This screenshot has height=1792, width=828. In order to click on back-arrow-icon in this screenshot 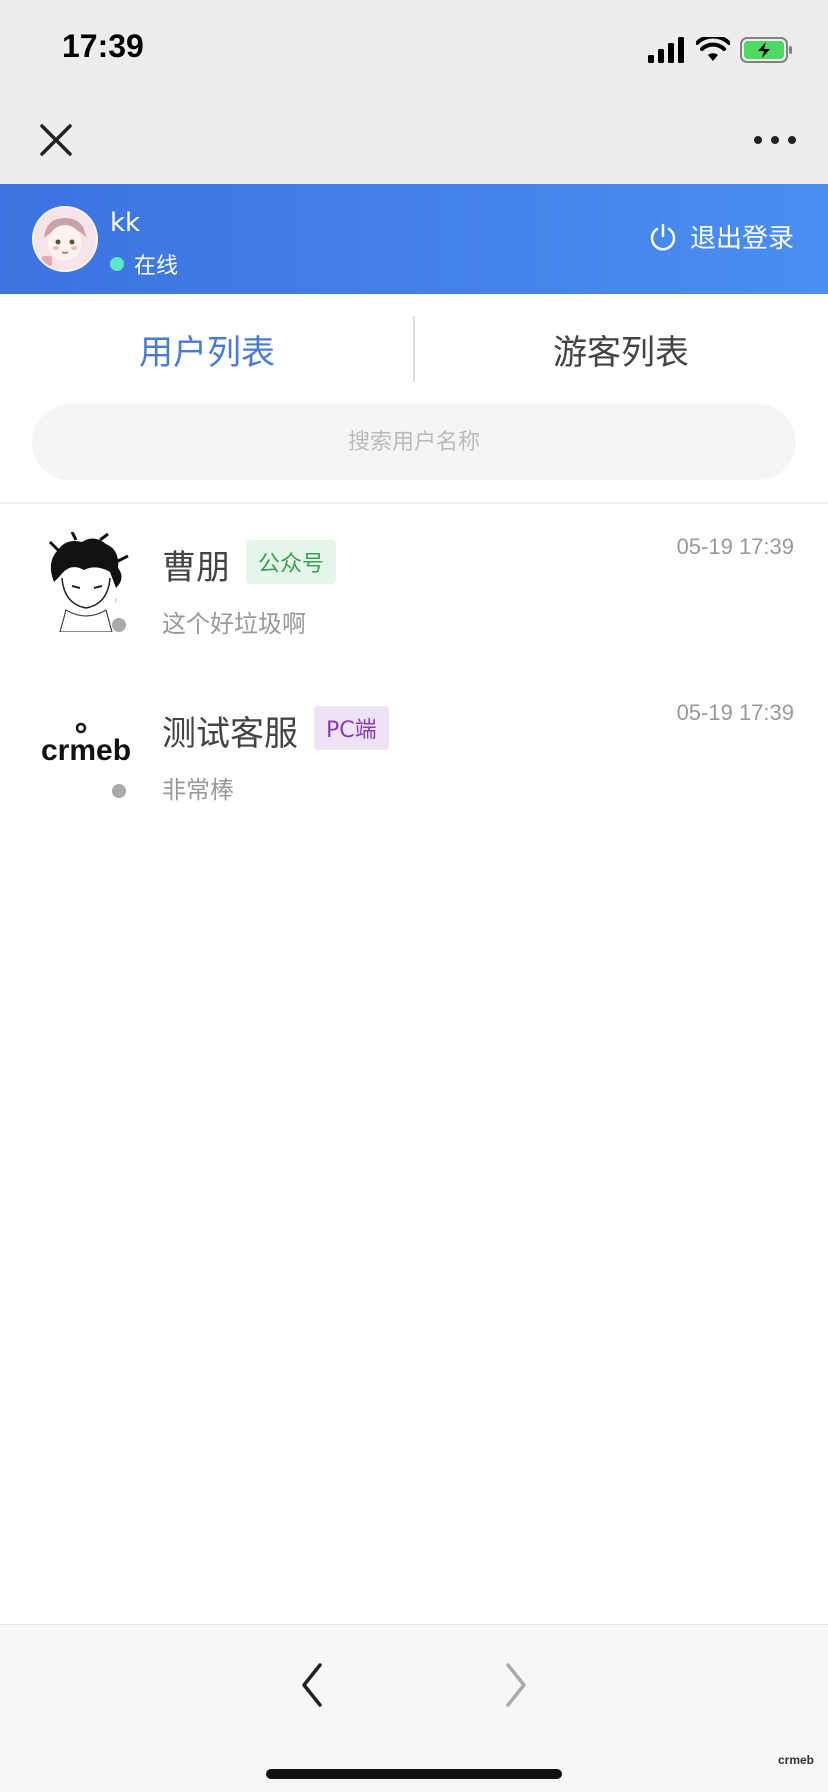, I will do `click(312, 1685)`.